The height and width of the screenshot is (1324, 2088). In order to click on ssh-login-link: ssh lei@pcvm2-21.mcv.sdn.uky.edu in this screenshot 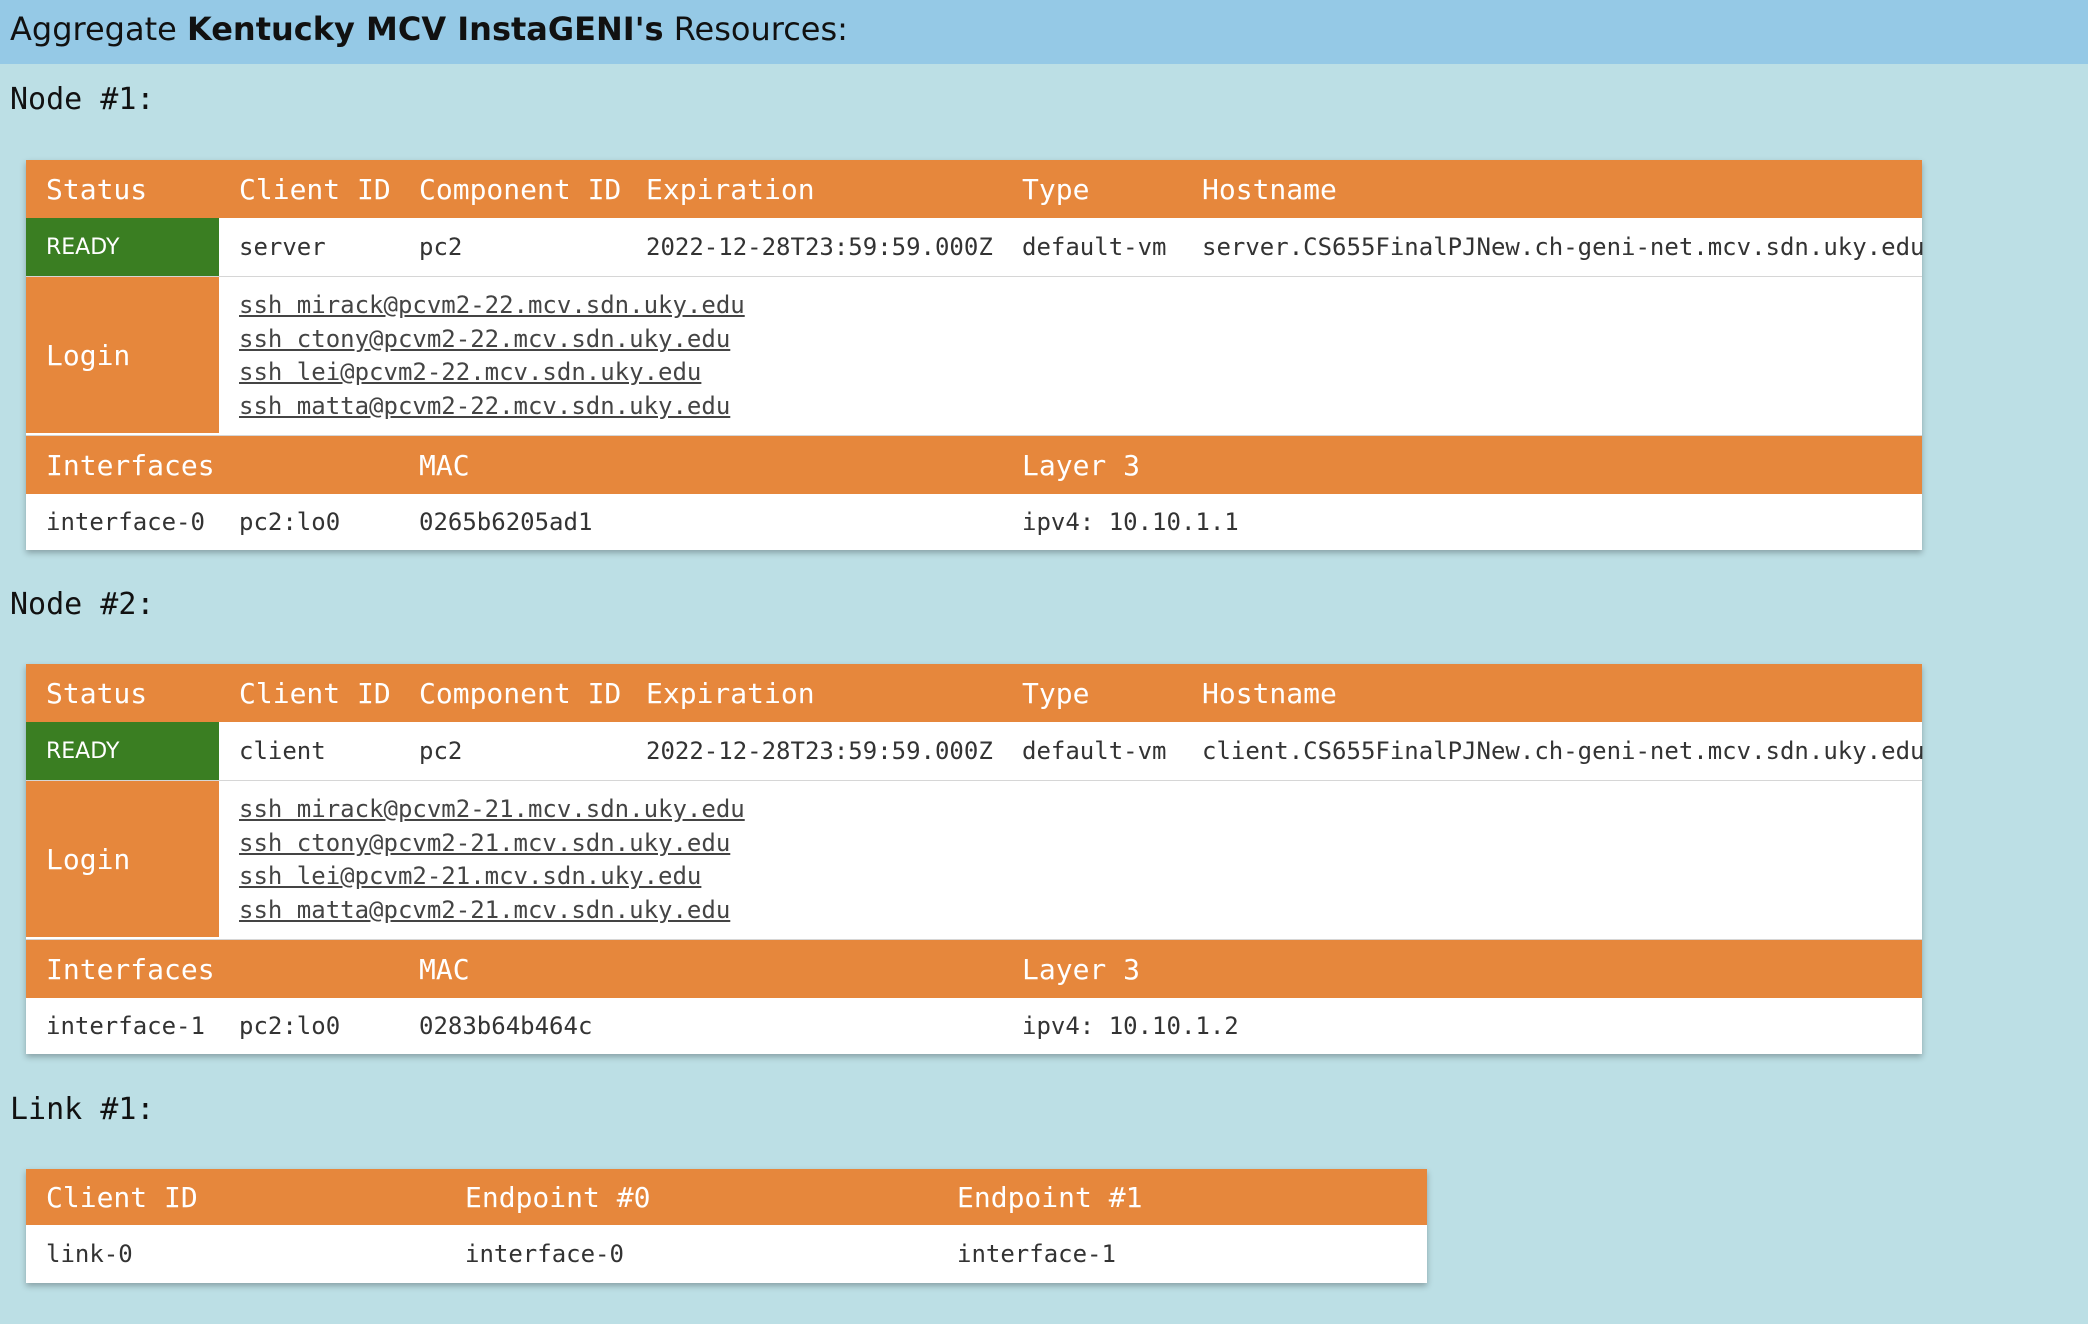, I will do `click(492, 877)`.